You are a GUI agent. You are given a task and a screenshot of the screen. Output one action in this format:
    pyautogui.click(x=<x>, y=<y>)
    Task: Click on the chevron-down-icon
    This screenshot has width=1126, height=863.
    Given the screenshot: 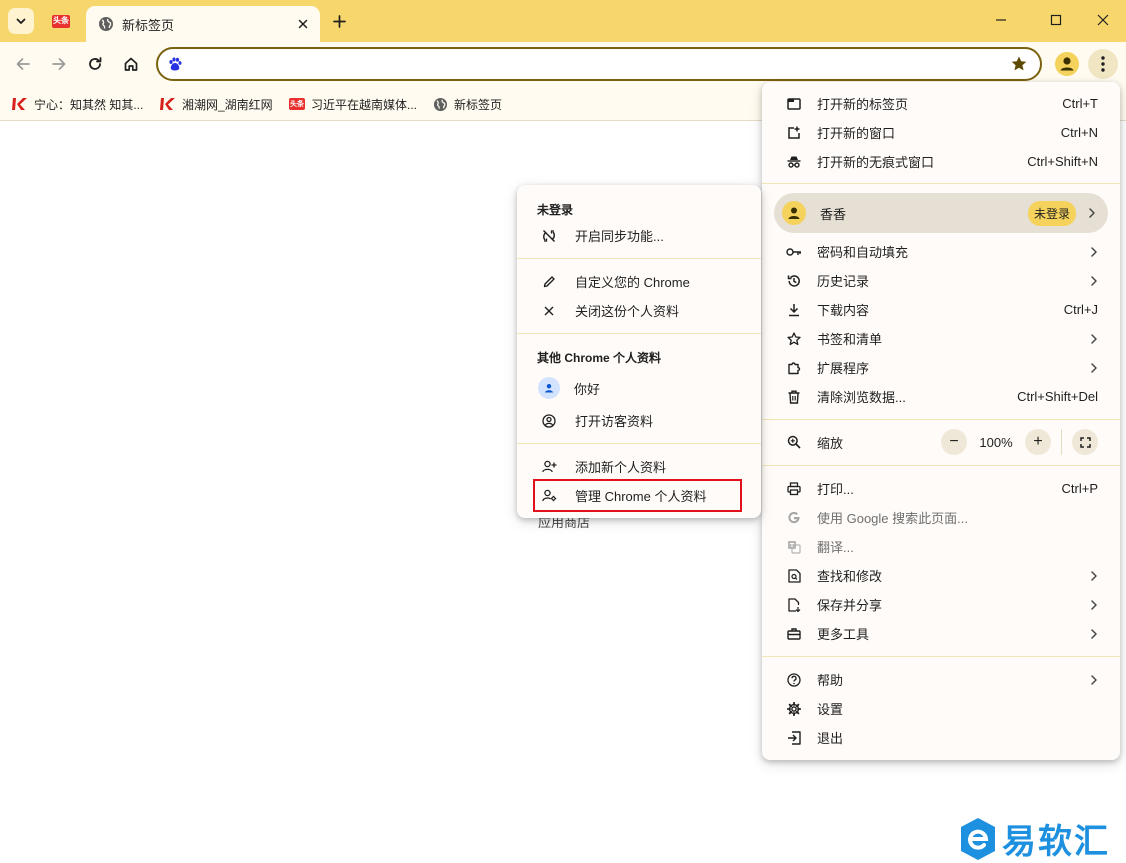 What is the action you would take?
    pyautogui.click(x=21, y=21)
    